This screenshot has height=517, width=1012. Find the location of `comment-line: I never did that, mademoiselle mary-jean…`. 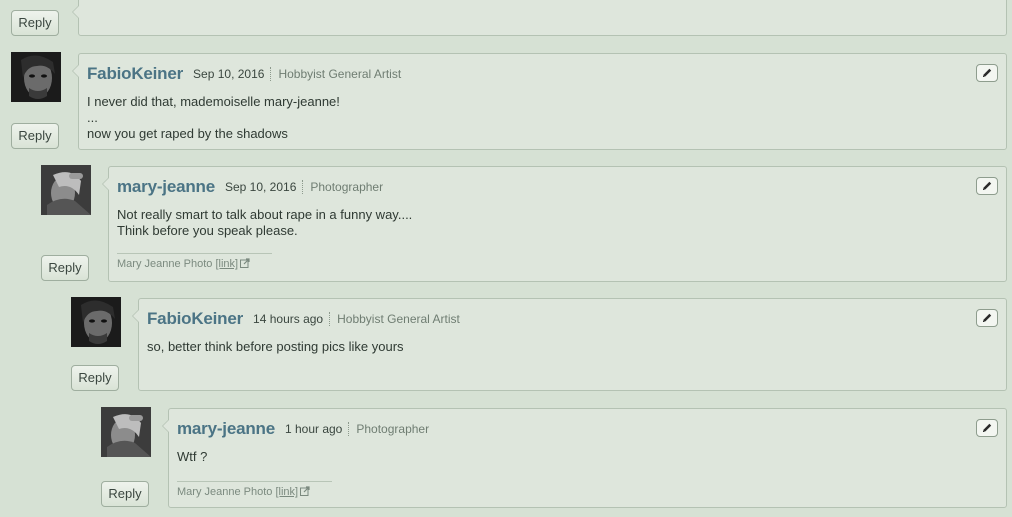

comment-line: I never did that, mademoiselle mary-jean… is located at coordinates (213, 101).